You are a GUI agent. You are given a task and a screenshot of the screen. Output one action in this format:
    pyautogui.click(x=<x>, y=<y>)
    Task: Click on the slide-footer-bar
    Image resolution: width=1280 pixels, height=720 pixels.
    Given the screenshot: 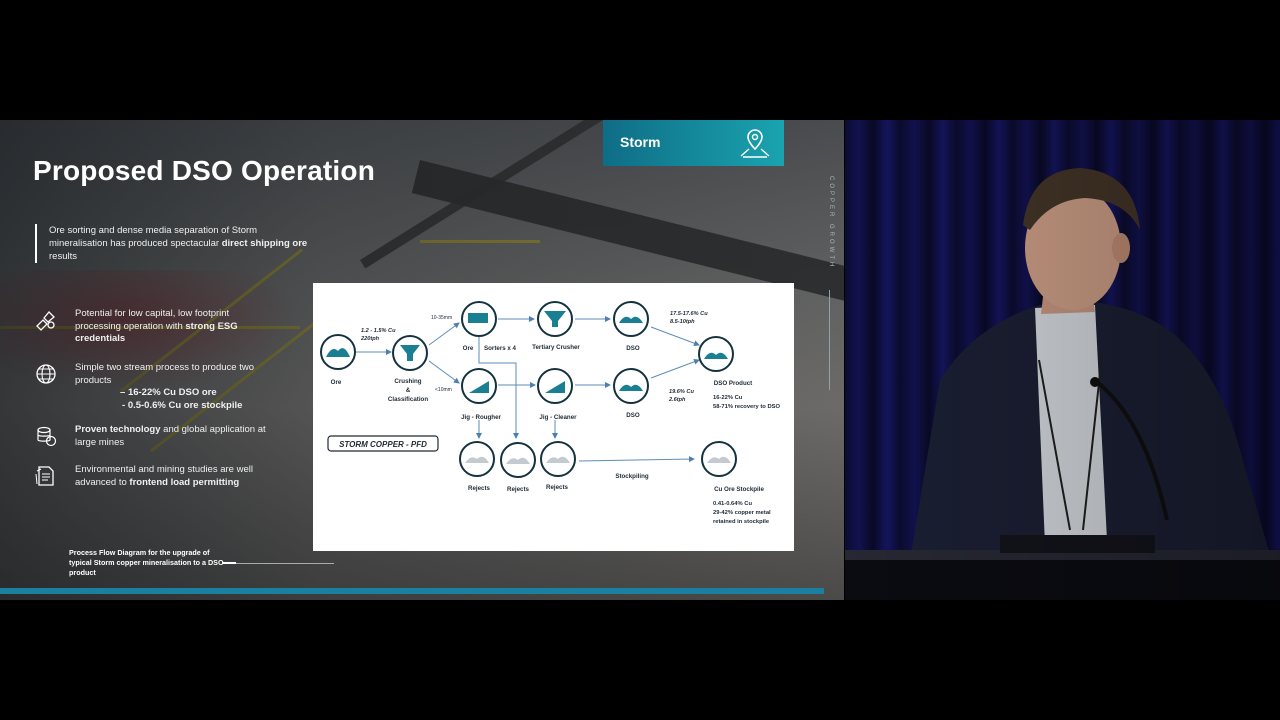 What is the action you would take?
    pyautogui.click(x=412, y=591)
    